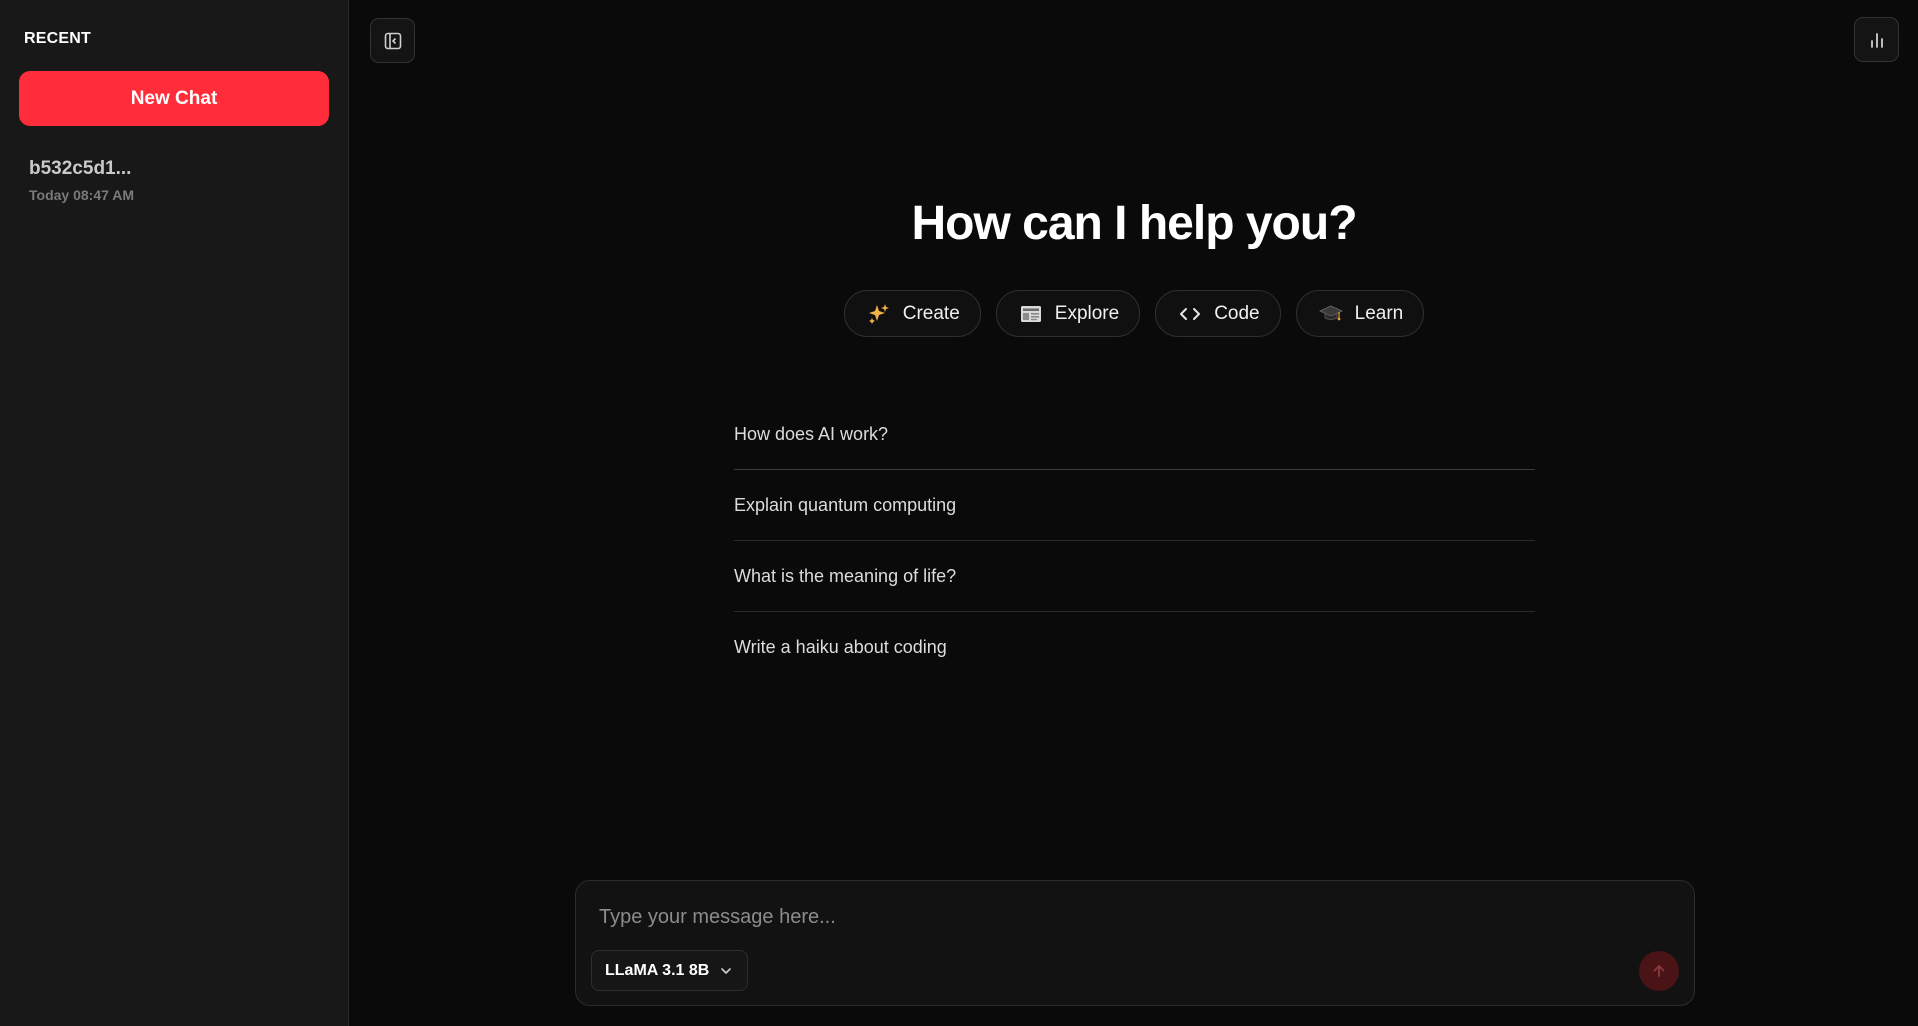 Image resolution: width=1918 pixels, height=1026 pixels. What do you see at coordinates (174, 180) in the screenshot?
I see `chat-history-item: b532c5d1... Today 08:47 AM` at bounding box center [174, 180].